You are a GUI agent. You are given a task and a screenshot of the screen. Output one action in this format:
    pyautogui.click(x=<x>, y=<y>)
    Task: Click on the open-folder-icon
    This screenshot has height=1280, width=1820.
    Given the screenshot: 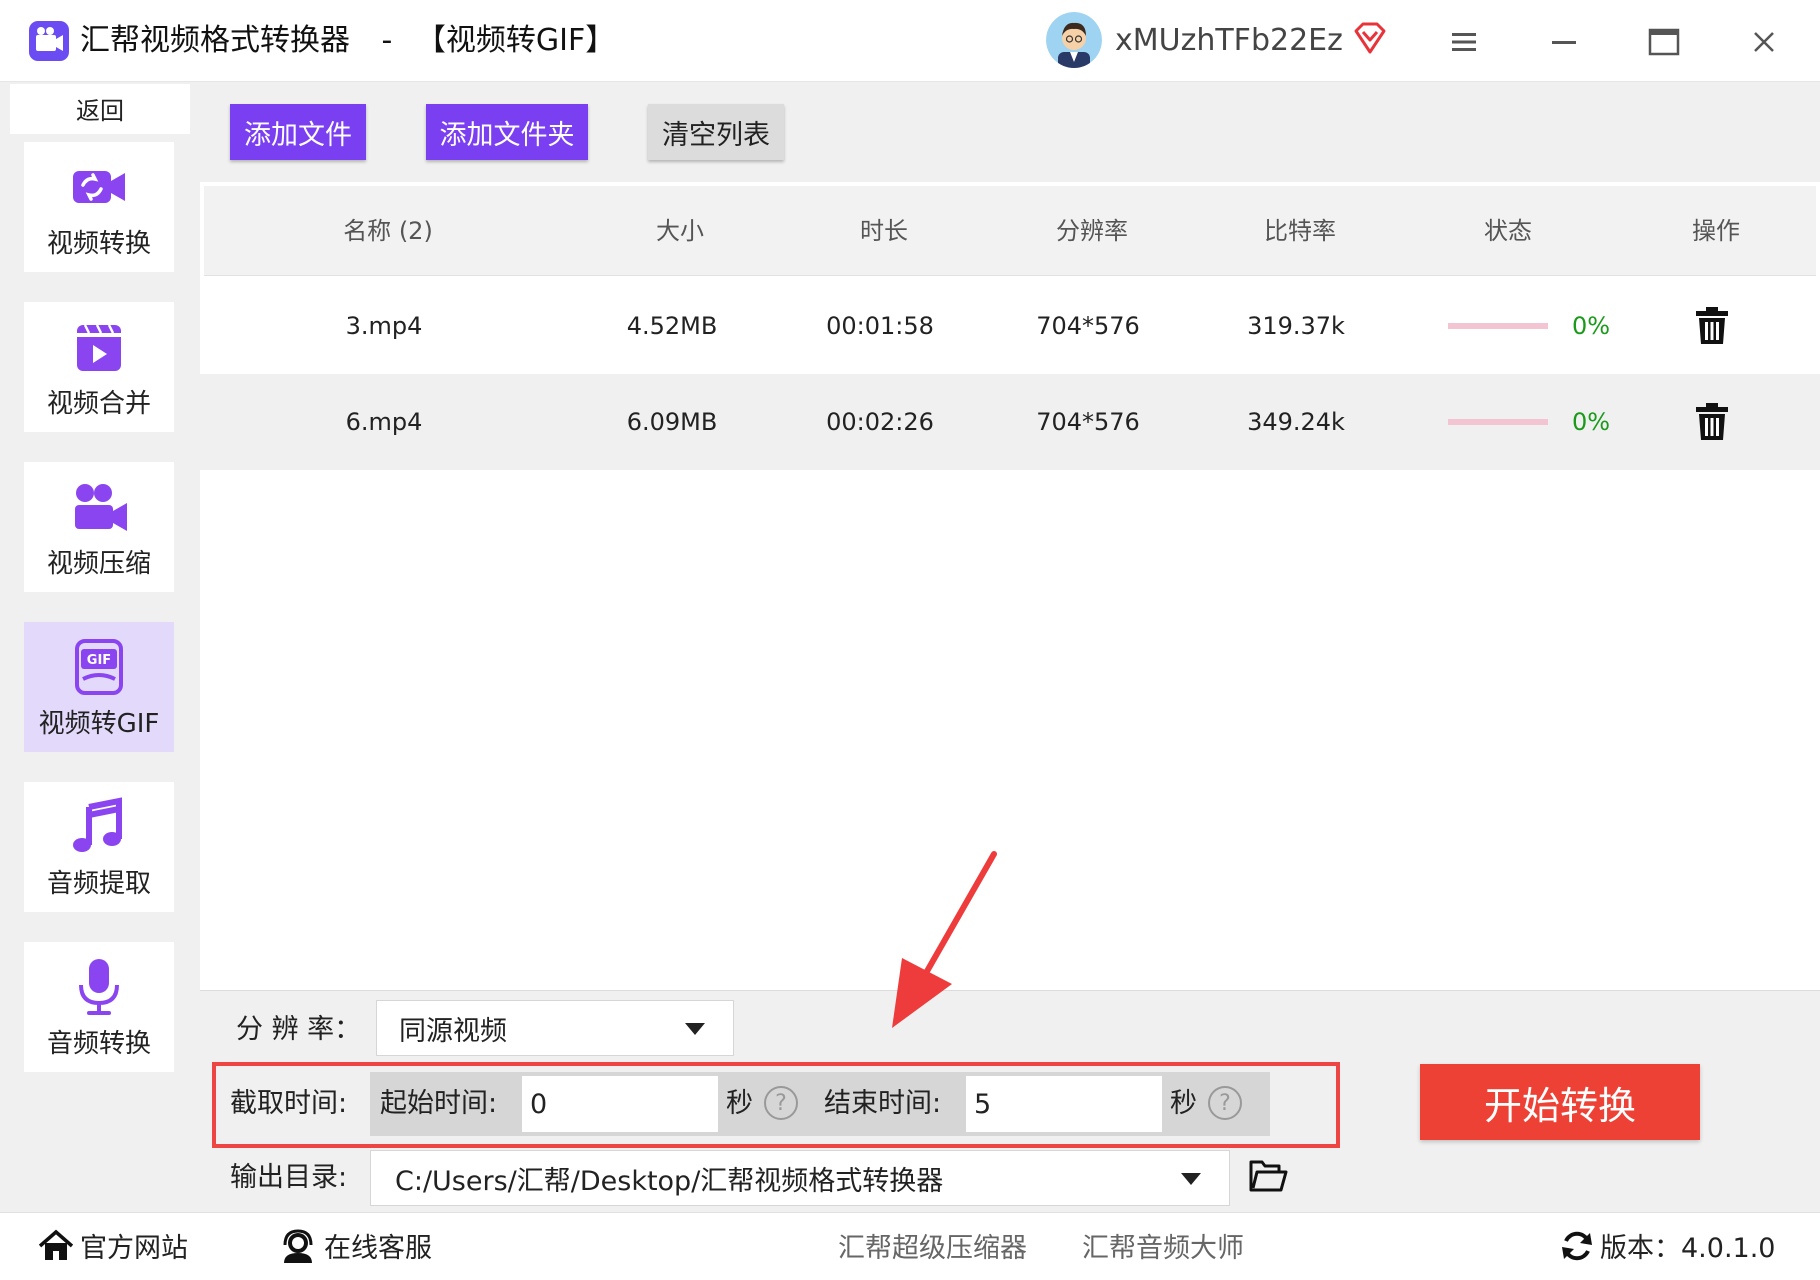 What is the action you would take?
    pyautogui.click(x=1268, y=1176)
    